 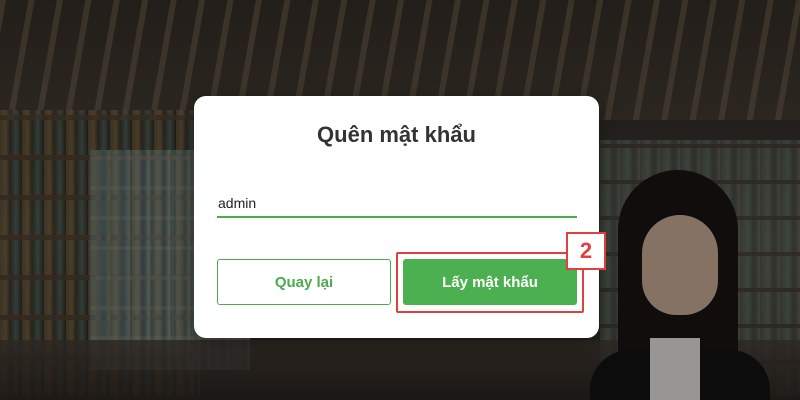 What do you see at coordinates (490, 282) in the screenshot?
I see `step-highlight-box` at bounding box center [490, 282].